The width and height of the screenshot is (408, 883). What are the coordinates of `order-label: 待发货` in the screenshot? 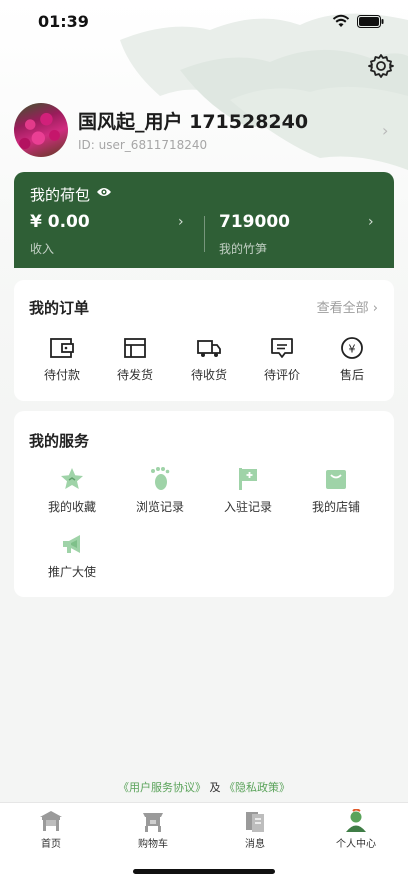 It's located at (134, 375).